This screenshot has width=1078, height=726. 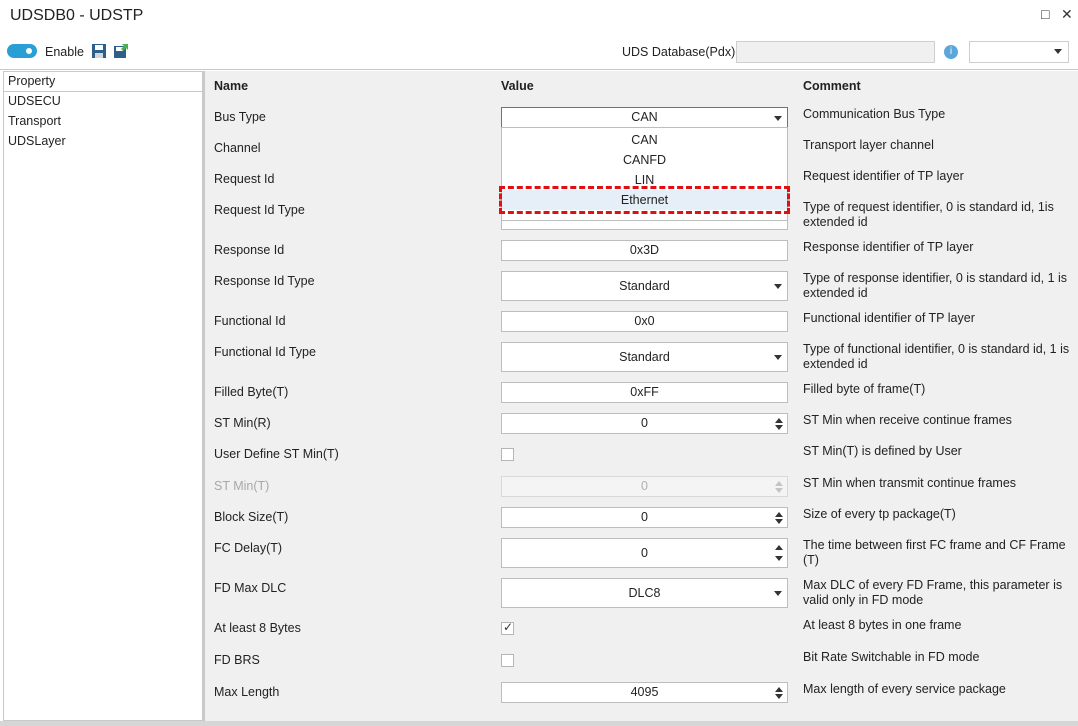 What do you see at coordinates (22, 51) in the screenshot?
I see `enable-toggle` at bounding box center [22, 51].